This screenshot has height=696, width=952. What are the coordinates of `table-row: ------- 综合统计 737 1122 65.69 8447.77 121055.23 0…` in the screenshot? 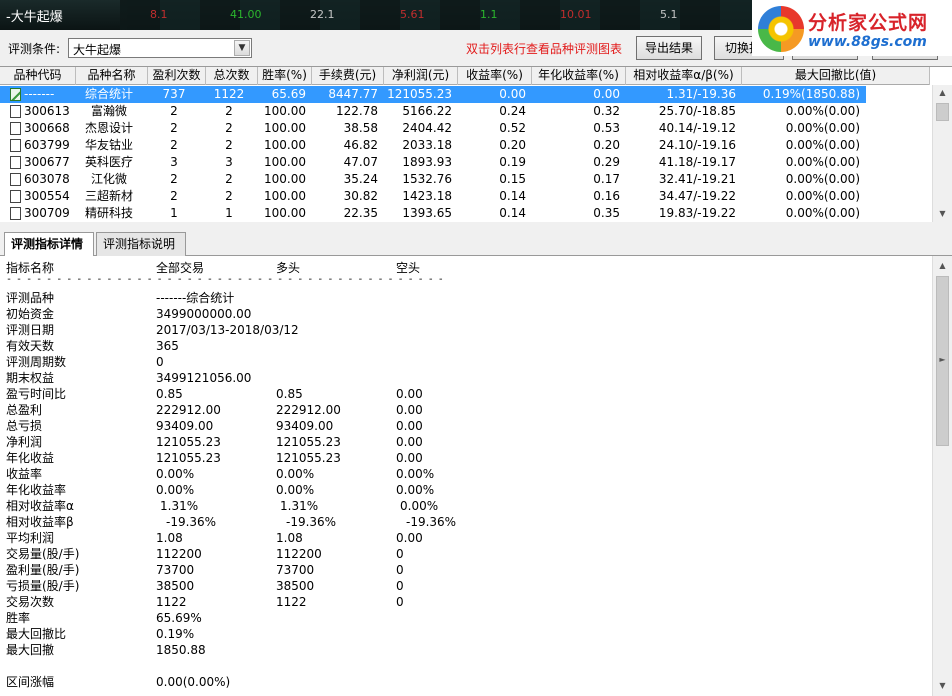 It's located at (433, 94).